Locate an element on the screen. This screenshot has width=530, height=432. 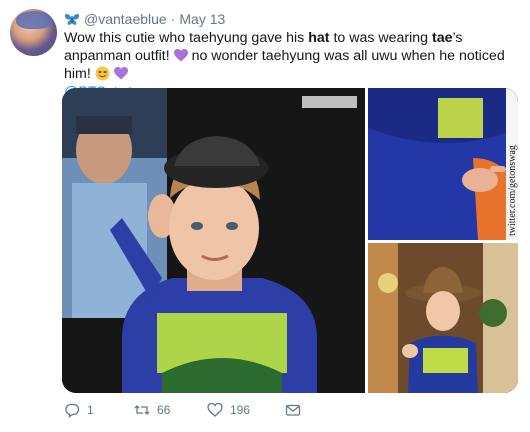
watermark-text: twitter.com/getonswag is located at coordinates (512, 190).